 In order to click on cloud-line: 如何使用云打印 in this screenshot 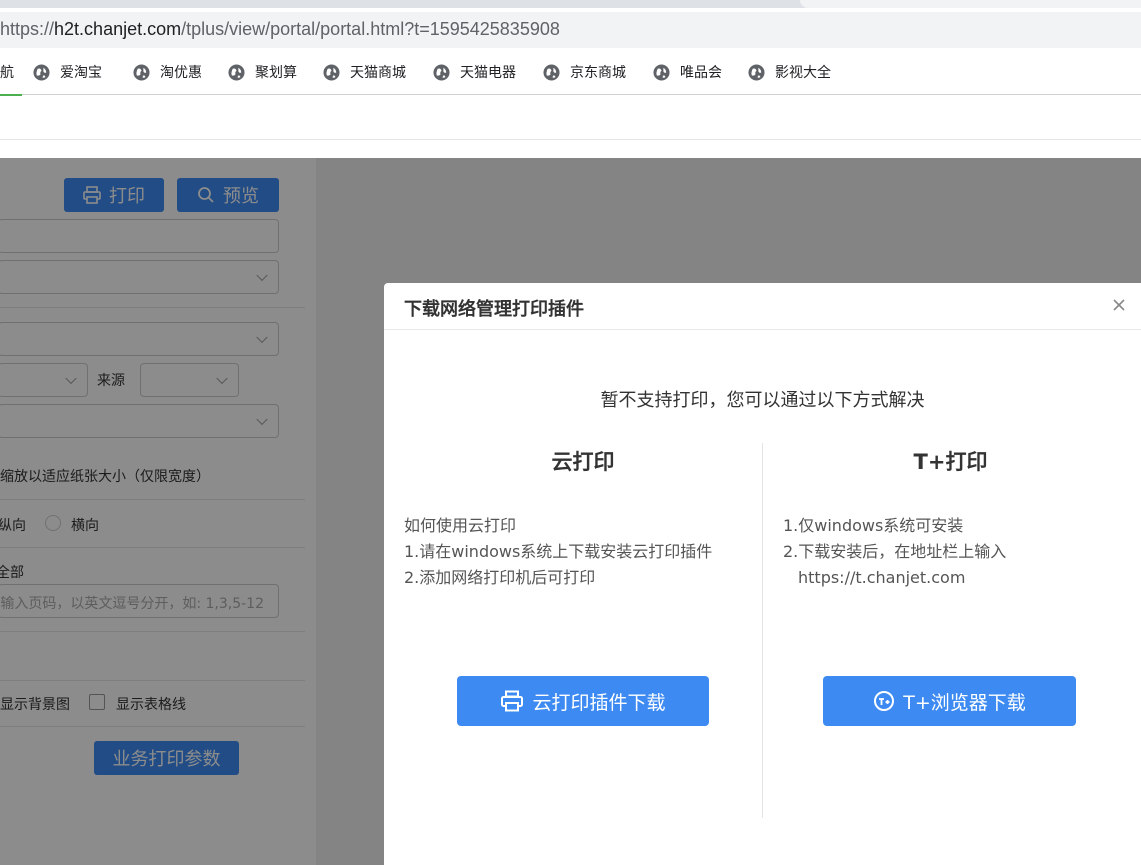, I will do `click(460, 525)`.